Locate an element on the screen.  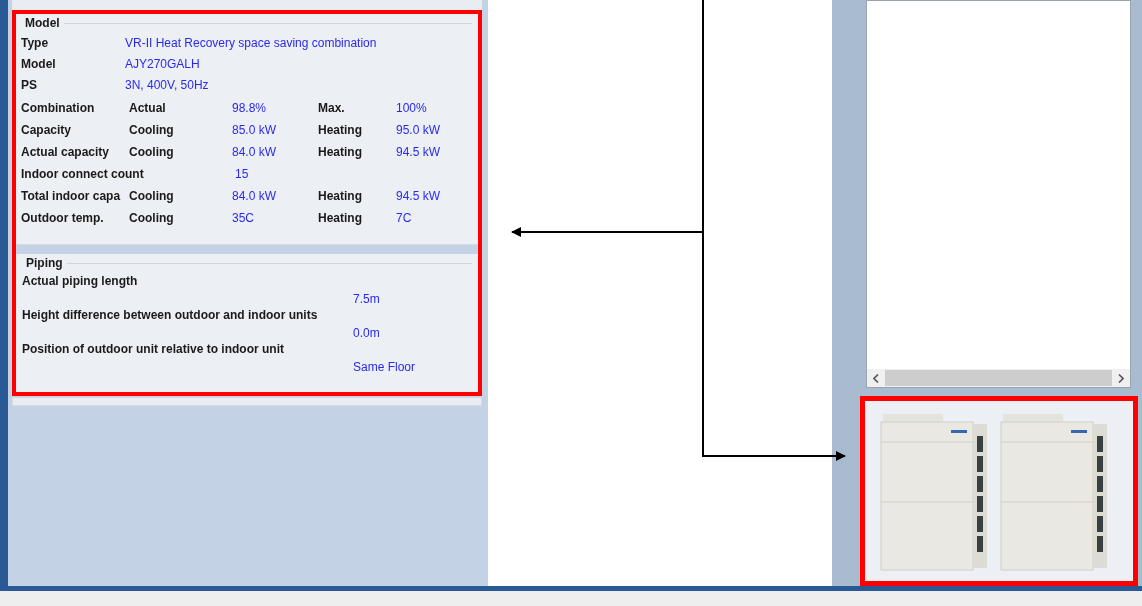
field-label: Type is located at coordinates (35, 43).